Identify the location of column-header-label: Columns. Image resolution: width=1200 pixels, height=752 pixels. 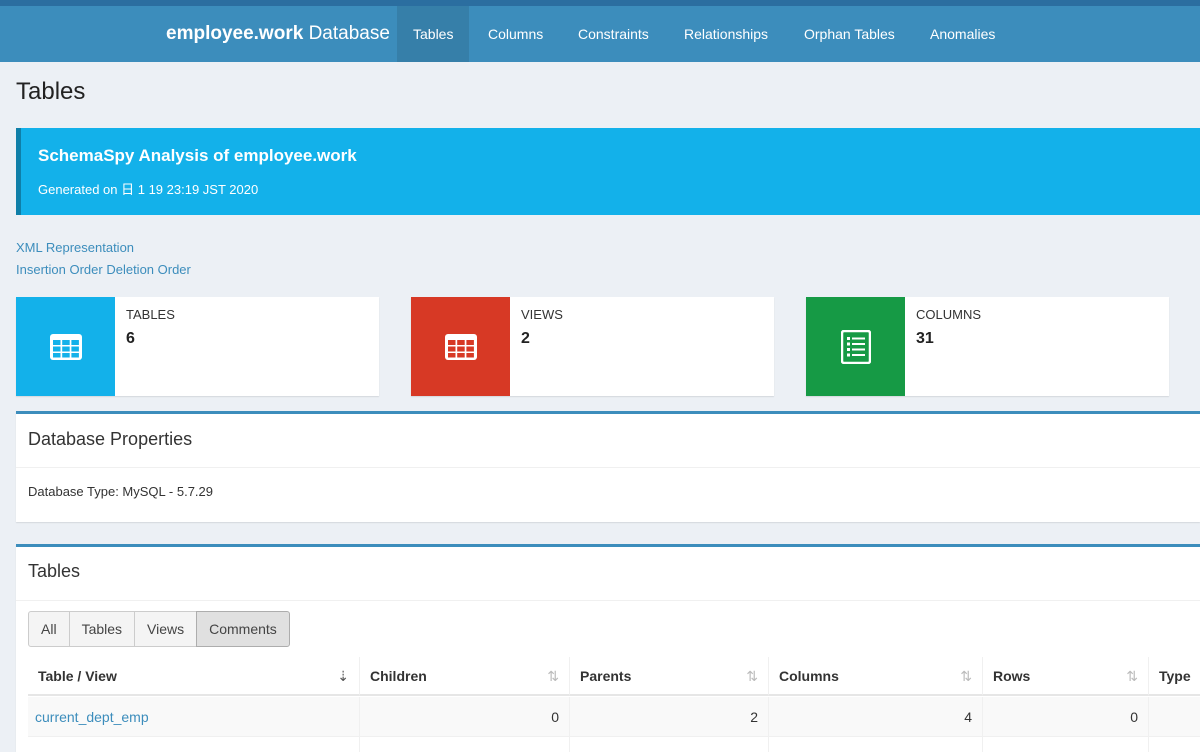
(809, 676).